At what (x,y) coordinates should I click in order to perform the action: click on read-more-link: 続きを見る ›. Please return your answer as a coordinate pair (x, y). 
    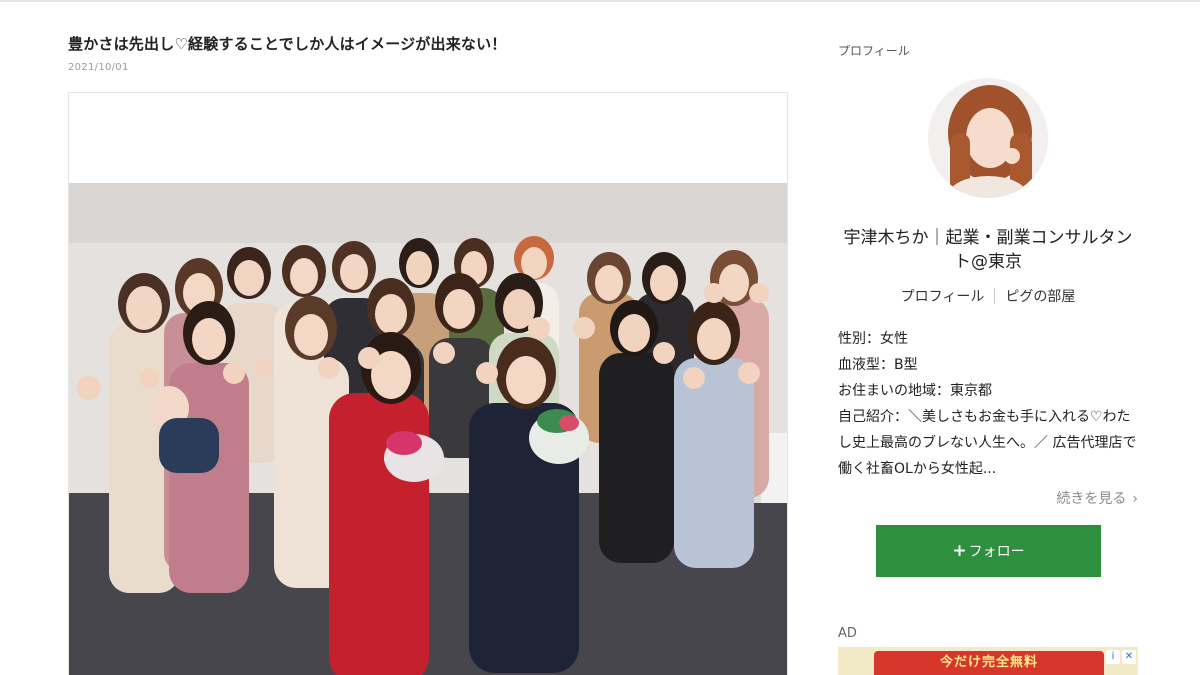
    Looking at the image, I should click on (1097, 498).